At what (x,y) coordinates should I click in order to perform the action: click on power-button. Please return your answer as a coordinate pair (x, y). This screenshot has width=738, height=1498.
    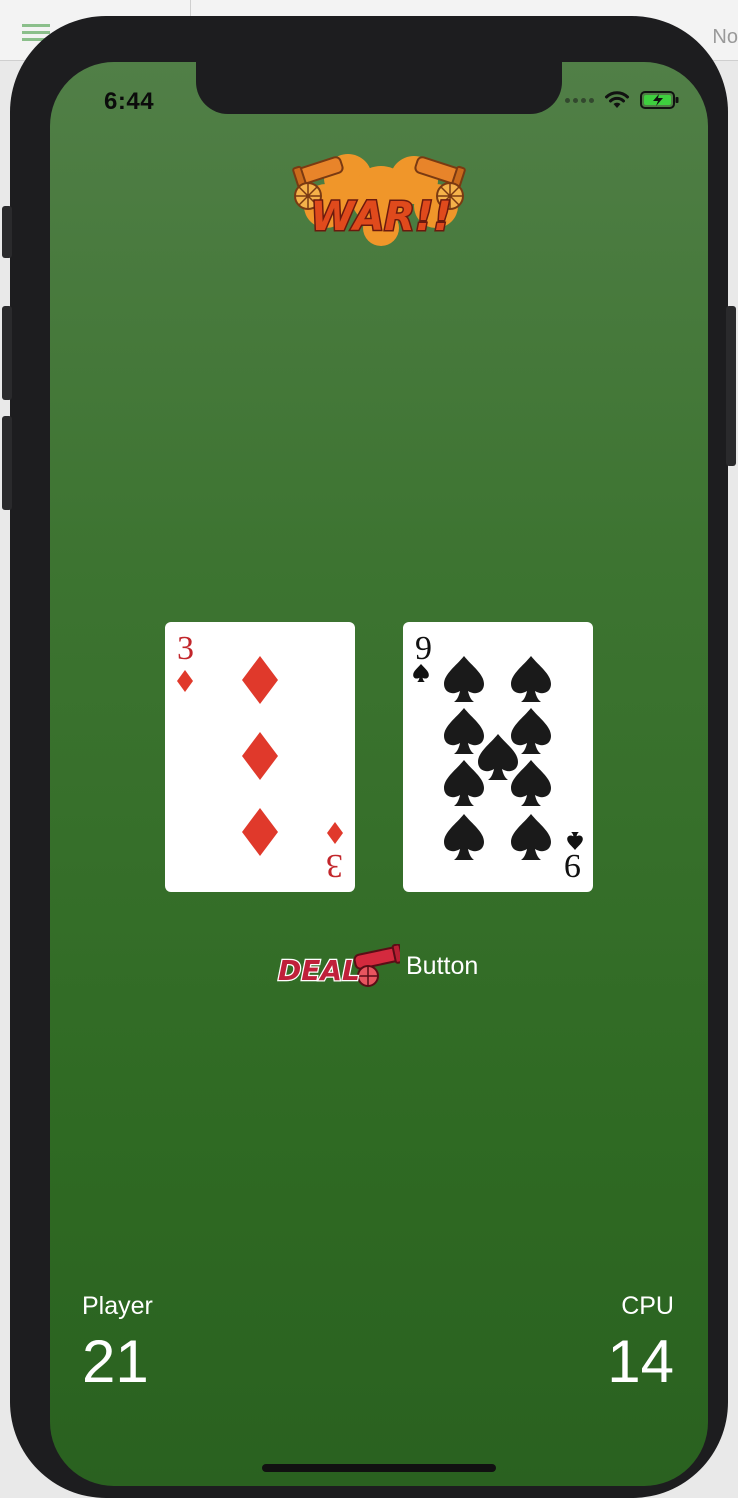
    Looking at the image, I should click on (731, 386).